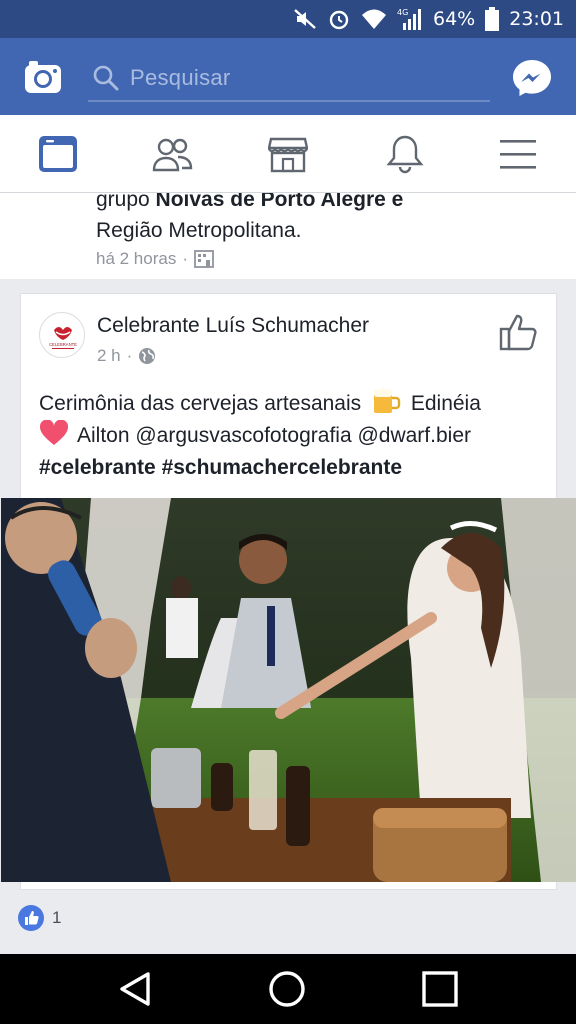 Image resolution: width=576 pixels, height=1024 pixels. I want to click on back-triangle-icon, so click(135, 989).